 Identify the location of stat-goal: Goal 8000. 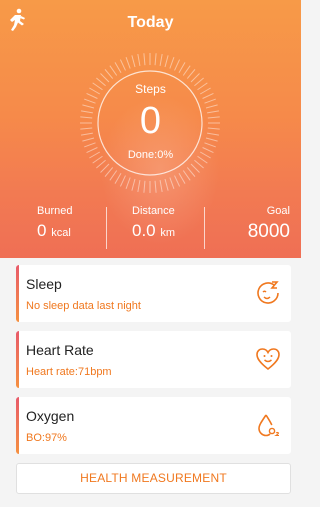
(269, 224).